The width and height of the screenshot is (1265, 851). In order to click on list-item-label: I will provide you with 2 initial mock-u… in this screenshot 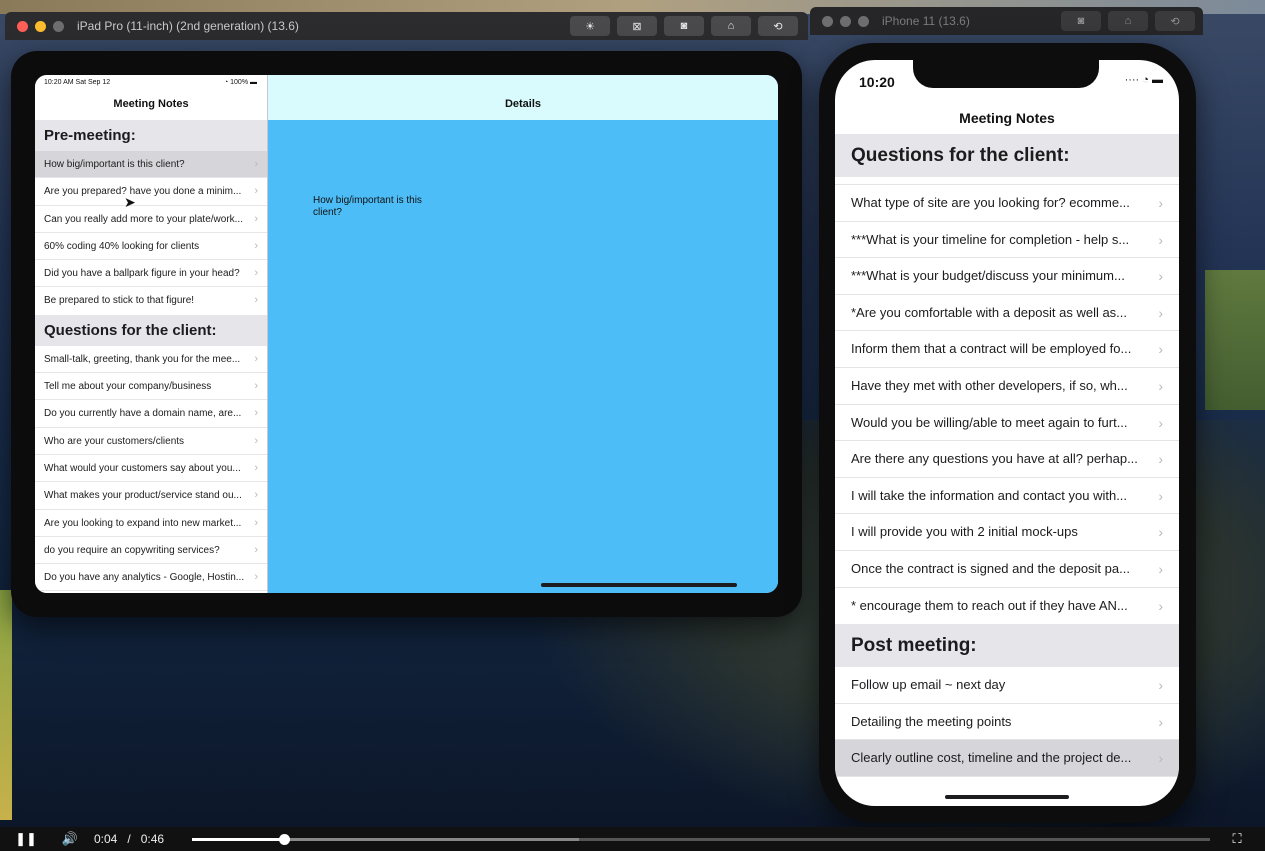, I will do `click(964, 532)`.